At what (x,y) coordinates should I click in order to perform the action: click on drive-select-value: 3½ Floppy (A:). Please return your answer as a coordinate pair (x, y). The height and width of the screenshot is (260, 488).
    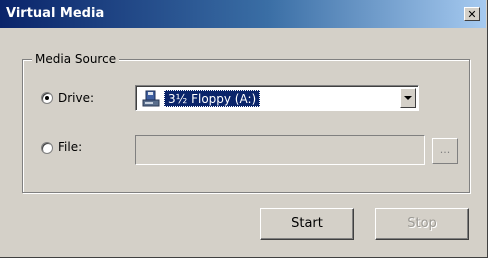
    Looking at the image, I should click on (212, 98).